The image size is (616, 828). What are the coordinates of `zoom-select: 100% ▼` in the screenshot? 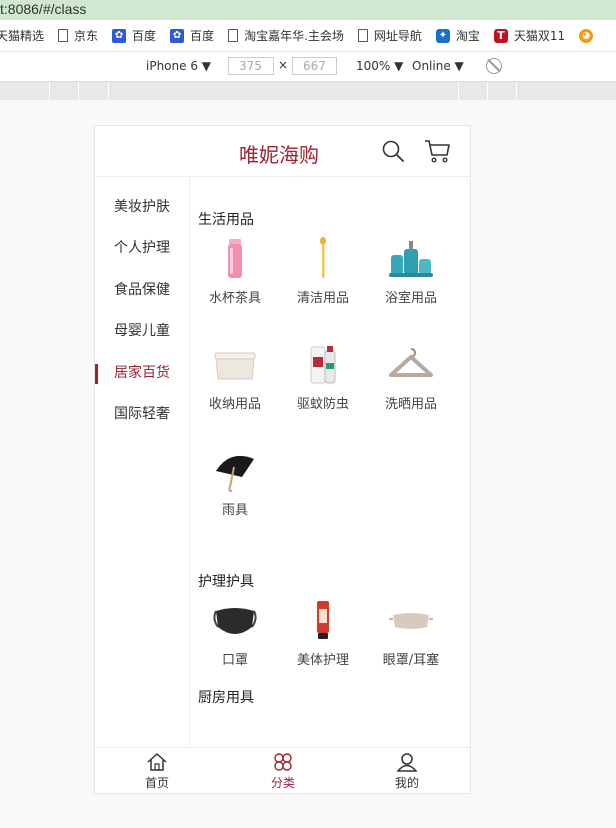 It's located at (379, 66).